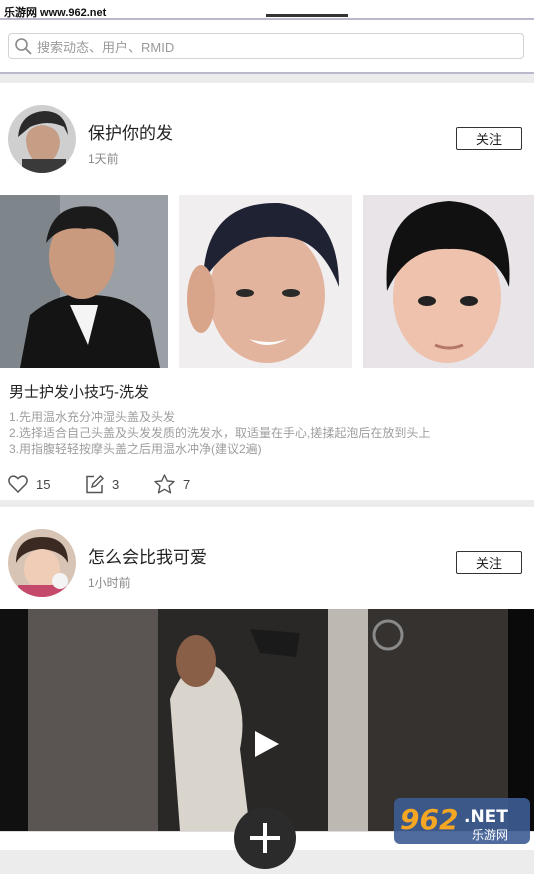  What do you see at coordinates (103, 159) in the screenshot?
I see `post-timestamp: 1天前` at bounding box center [103, 159].